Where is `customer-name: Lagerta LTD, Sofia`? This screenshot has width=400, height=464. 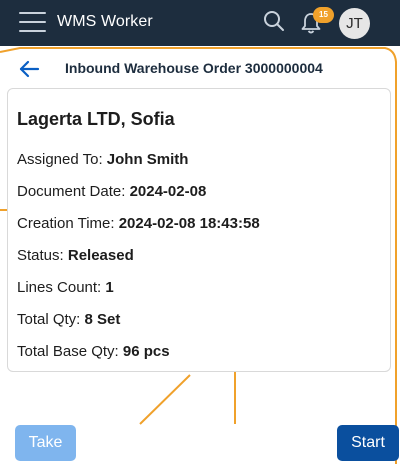
customer-name: Lagerta LTD, Sofia is located at coordinates (96, 119).